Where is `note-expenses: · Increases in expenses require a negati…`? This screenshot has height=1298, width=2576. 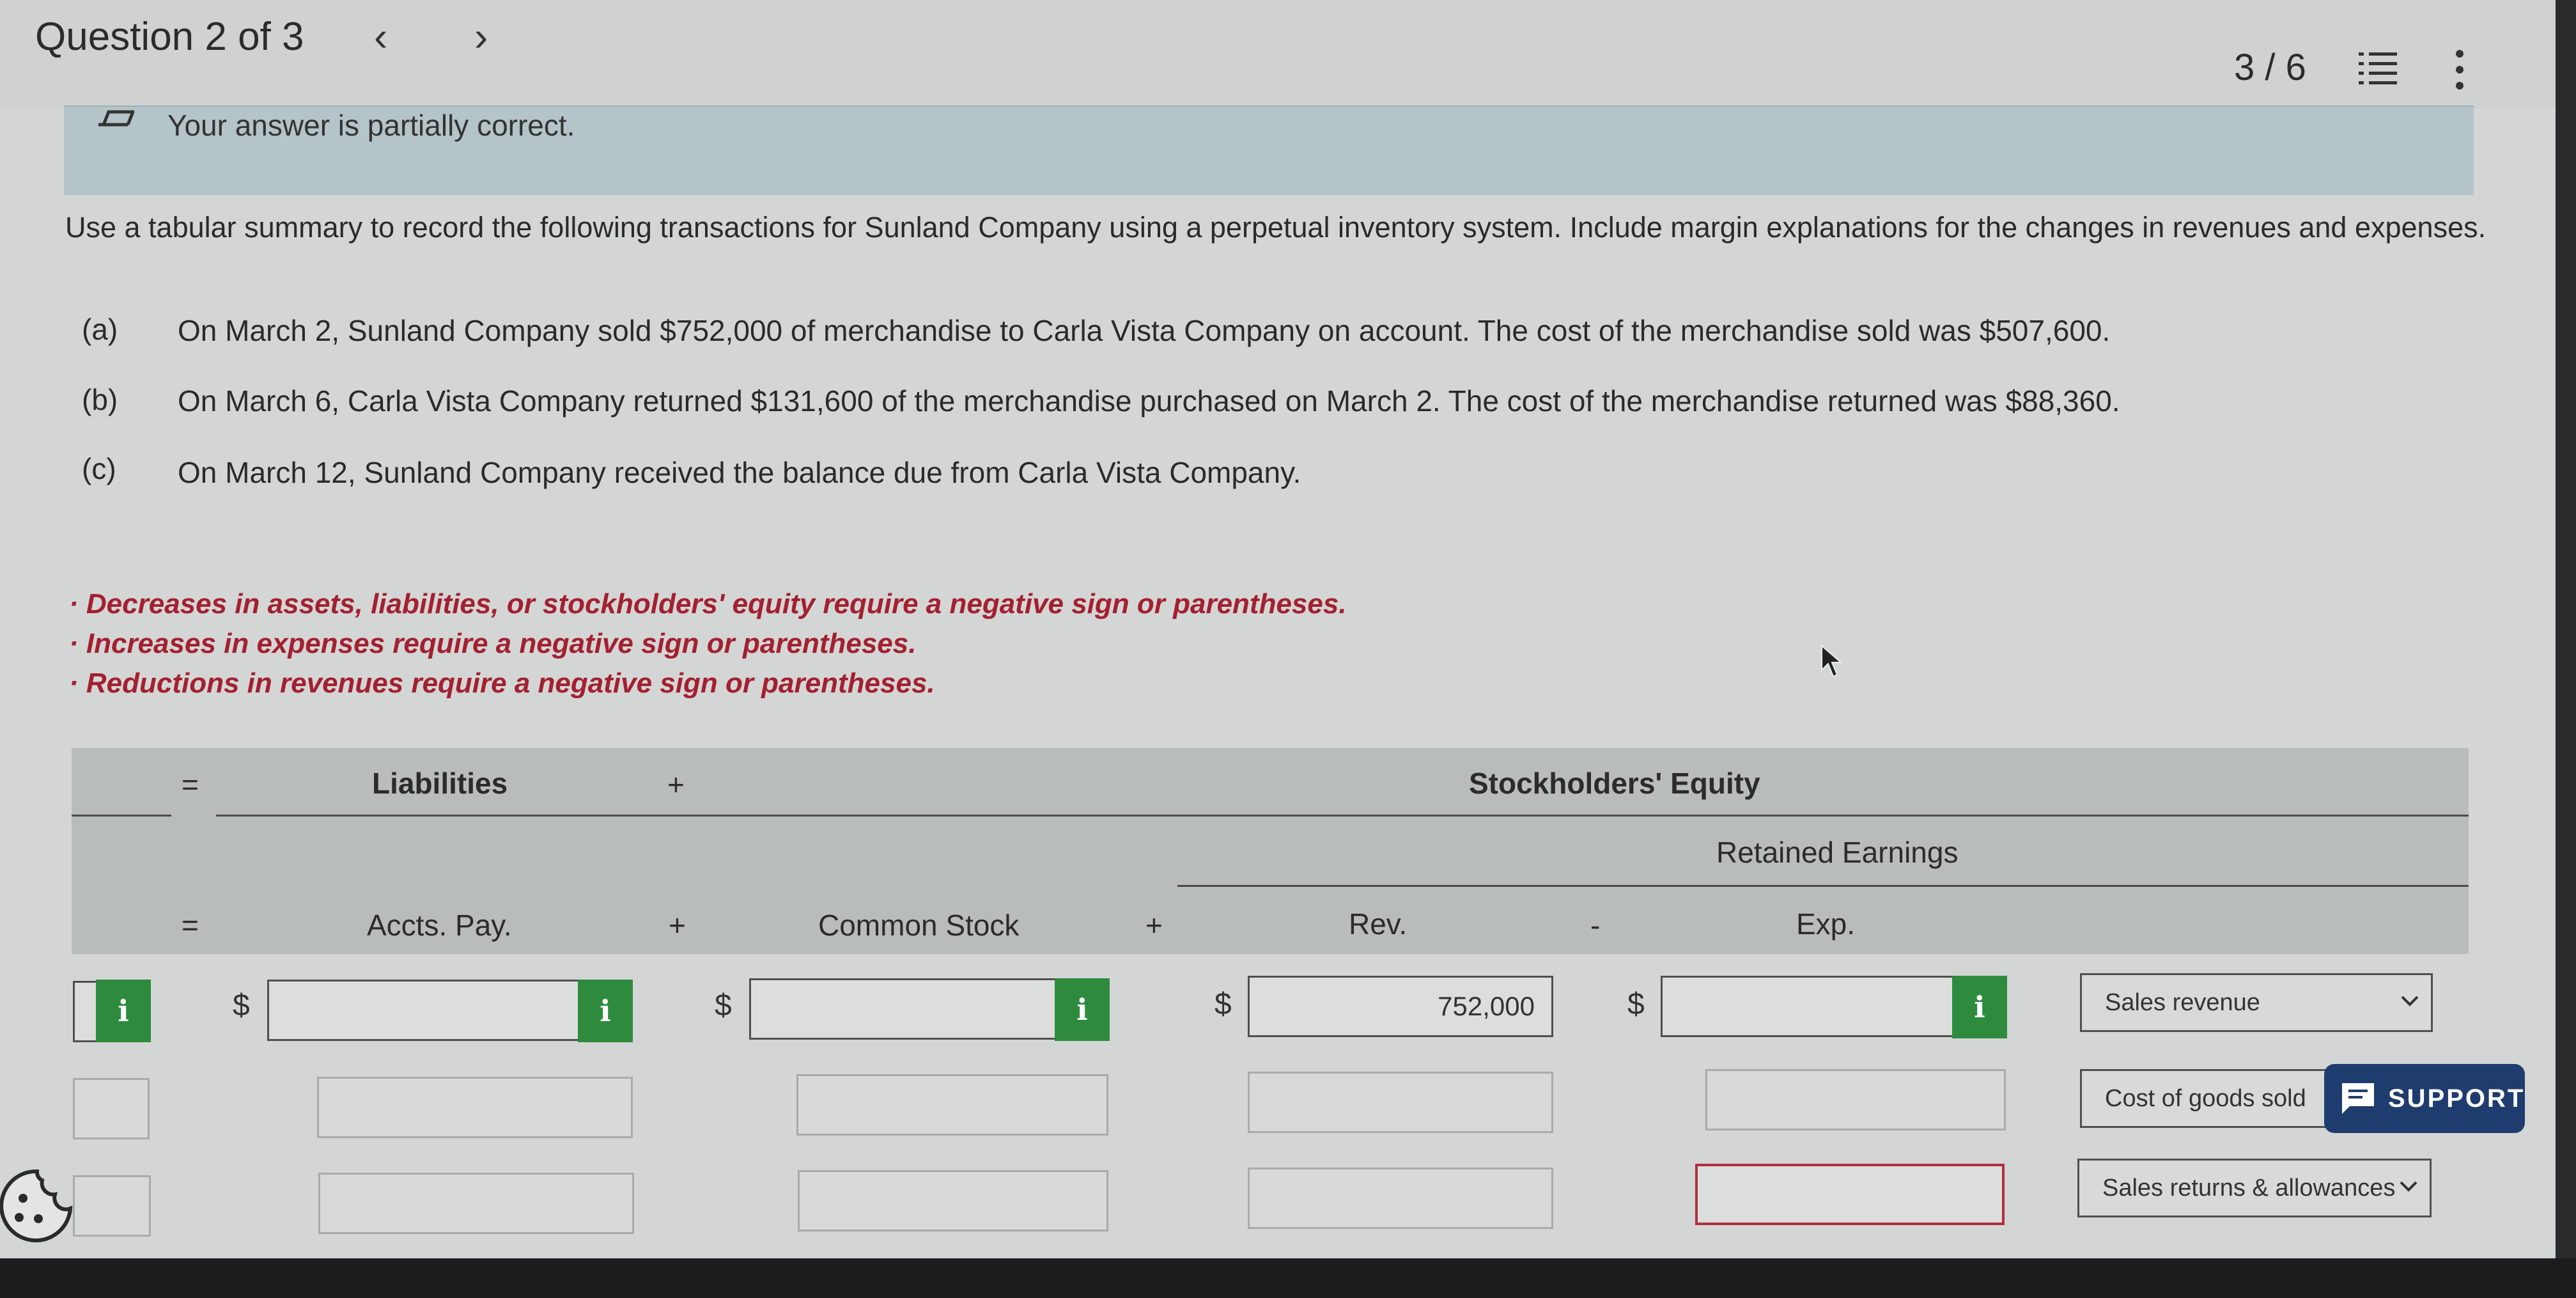
note-expenses: · Increases in expenses require a negati… is located at coordinates (493, 643).